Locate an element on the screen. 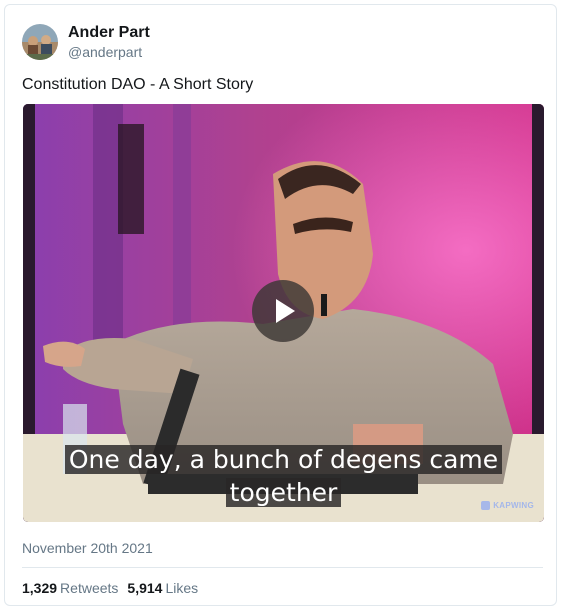 The image size is (561, 611). play-button is located at coordinates (283, 311).